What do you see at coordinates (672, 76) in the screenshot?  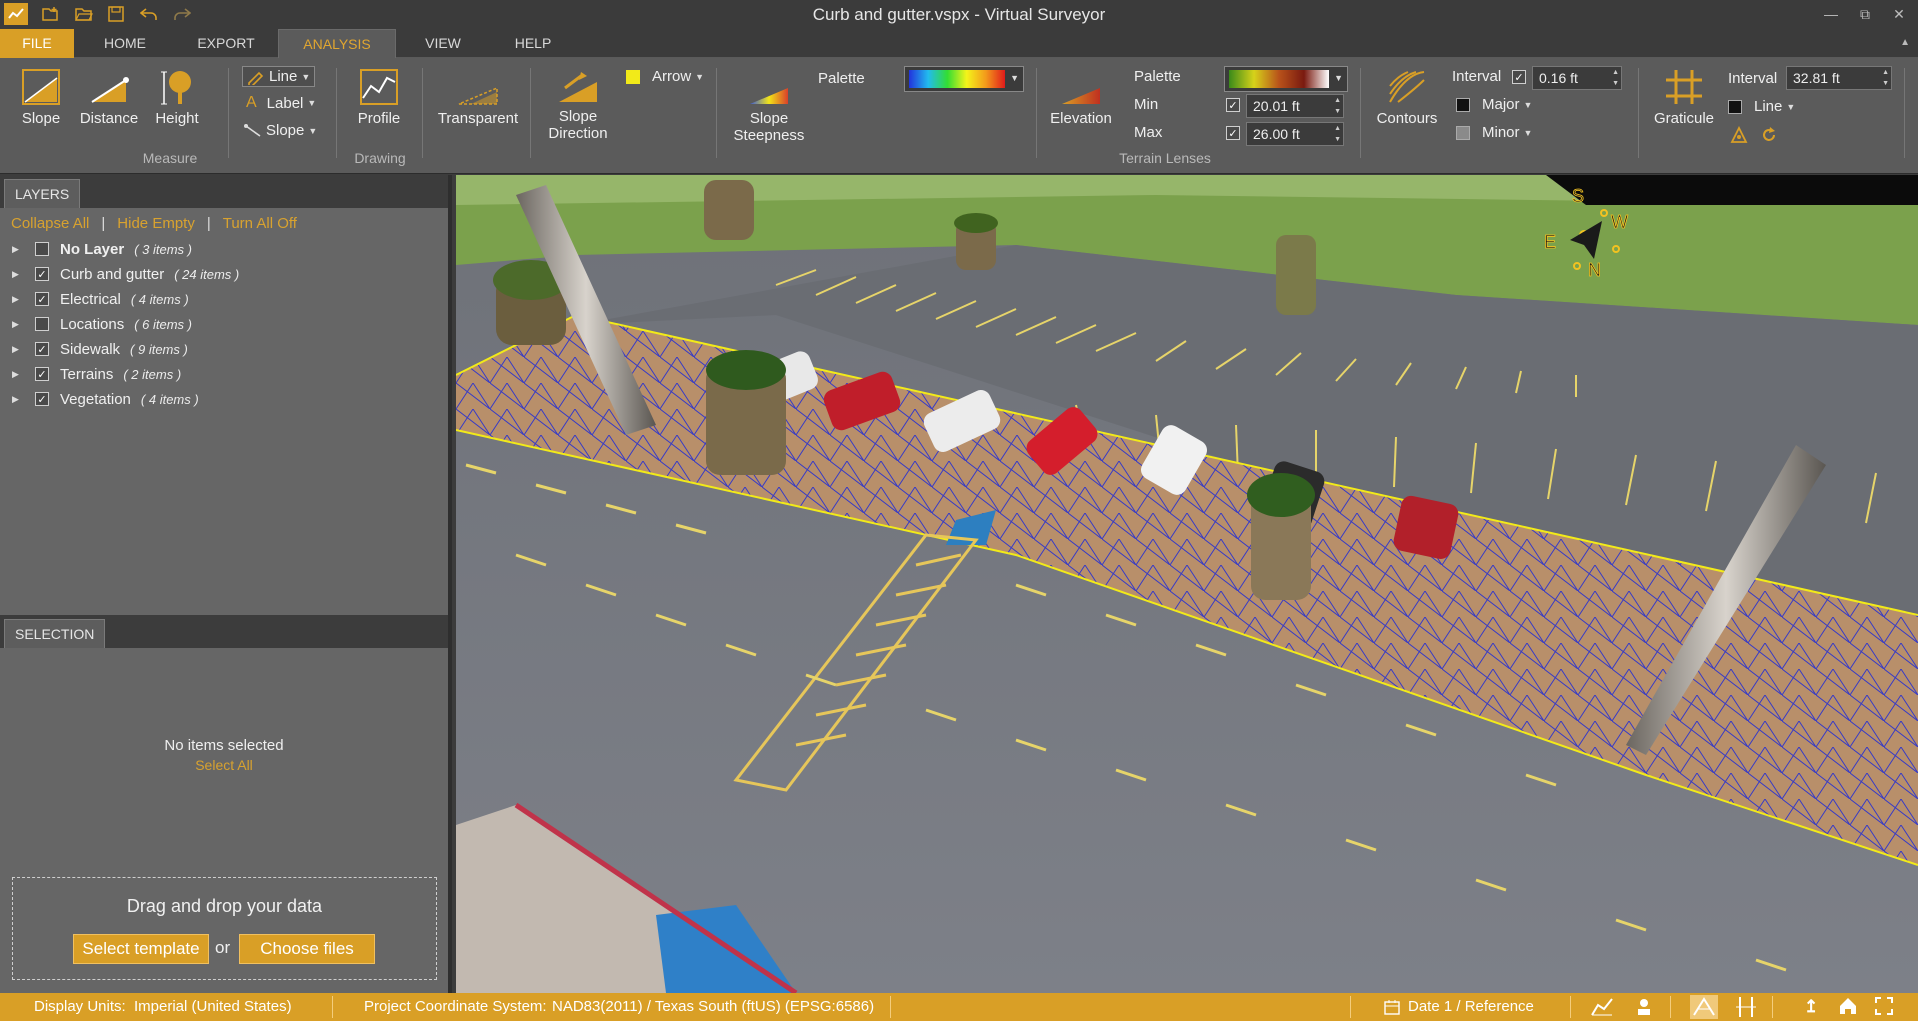 I see `arrow-label: Arrow` at bounding box center [672, 76].